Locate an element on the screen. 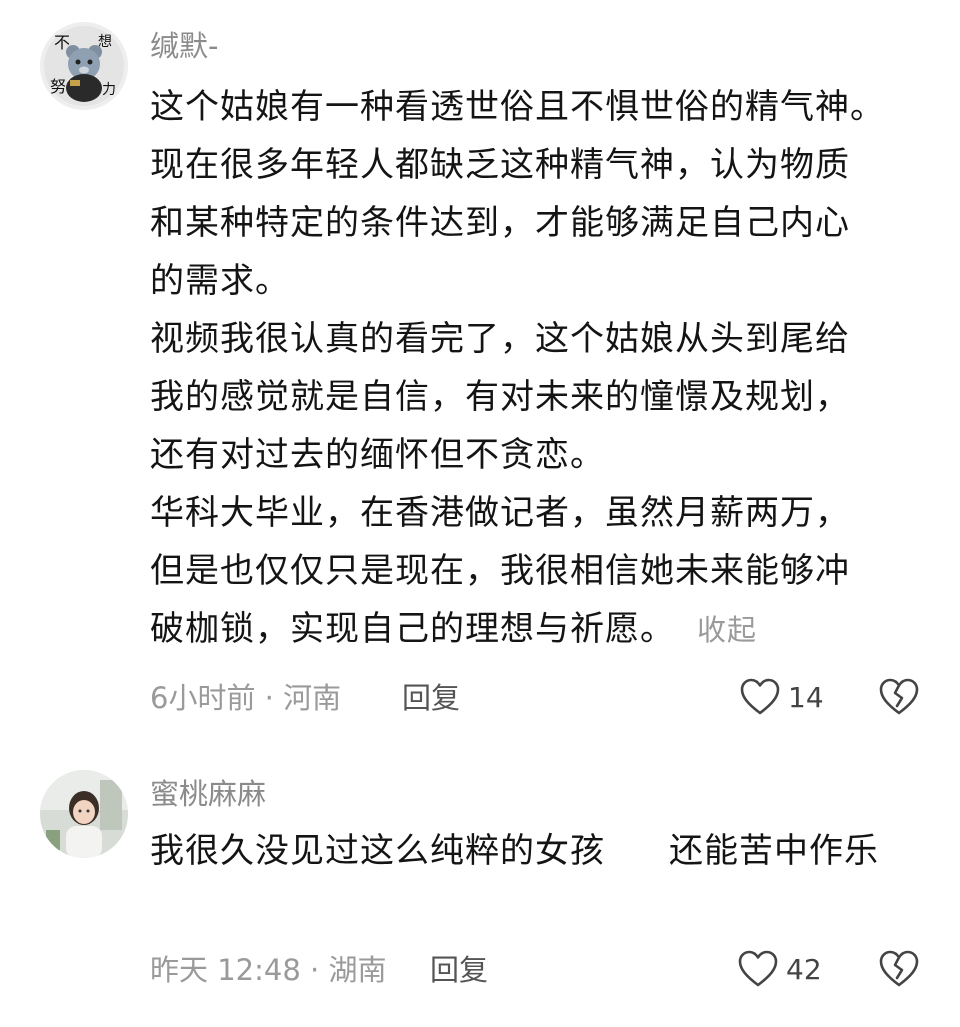  comment-username: 蜜桃麻麻 is located at coordinates (208, 794).